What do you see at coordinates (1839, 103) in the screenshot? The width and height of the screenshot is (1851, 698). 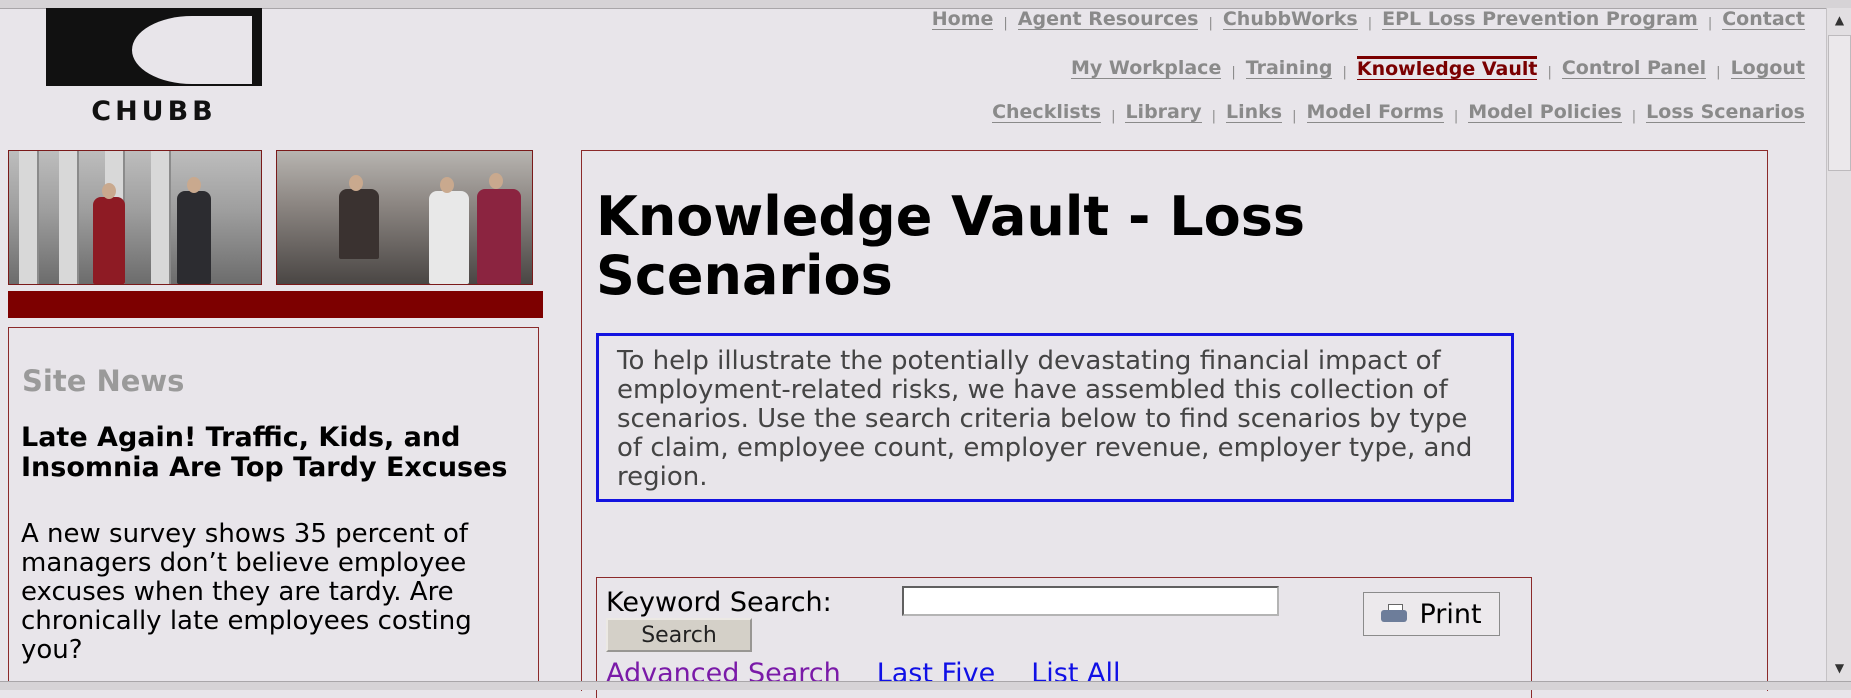 I see `scrollbar-thumb` at bounding box center [1839, 103].